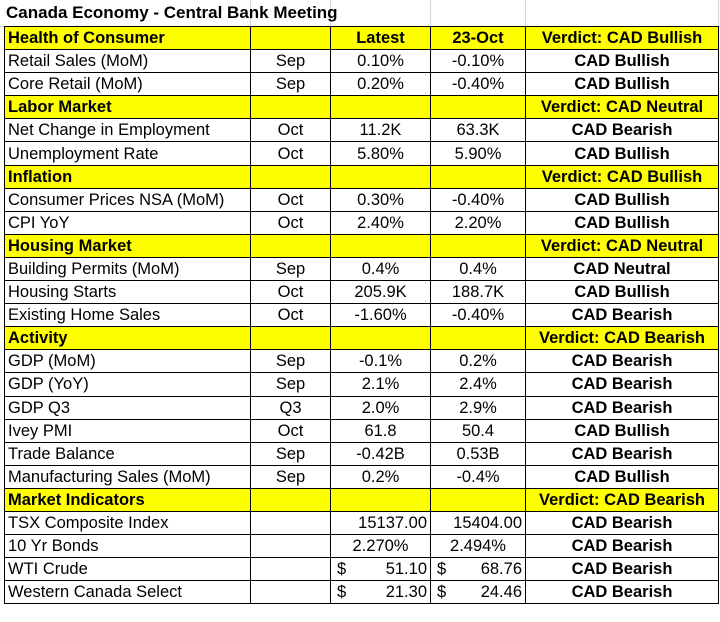 This screenshot has height=622, width=720. I want to click on previous-value: 5.90%, so click(478, 153).